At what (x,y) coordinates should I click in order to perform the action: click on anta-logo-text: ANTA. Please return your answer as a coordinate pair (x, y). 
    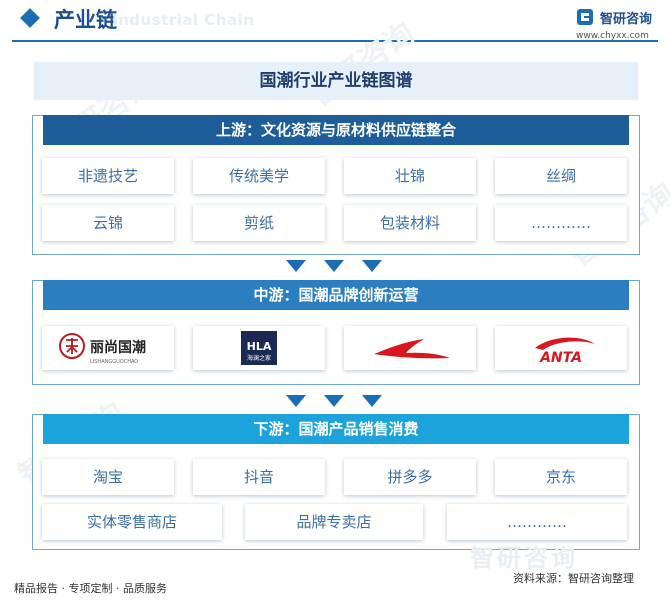
    Looking at the image, I should click on (560, 358).